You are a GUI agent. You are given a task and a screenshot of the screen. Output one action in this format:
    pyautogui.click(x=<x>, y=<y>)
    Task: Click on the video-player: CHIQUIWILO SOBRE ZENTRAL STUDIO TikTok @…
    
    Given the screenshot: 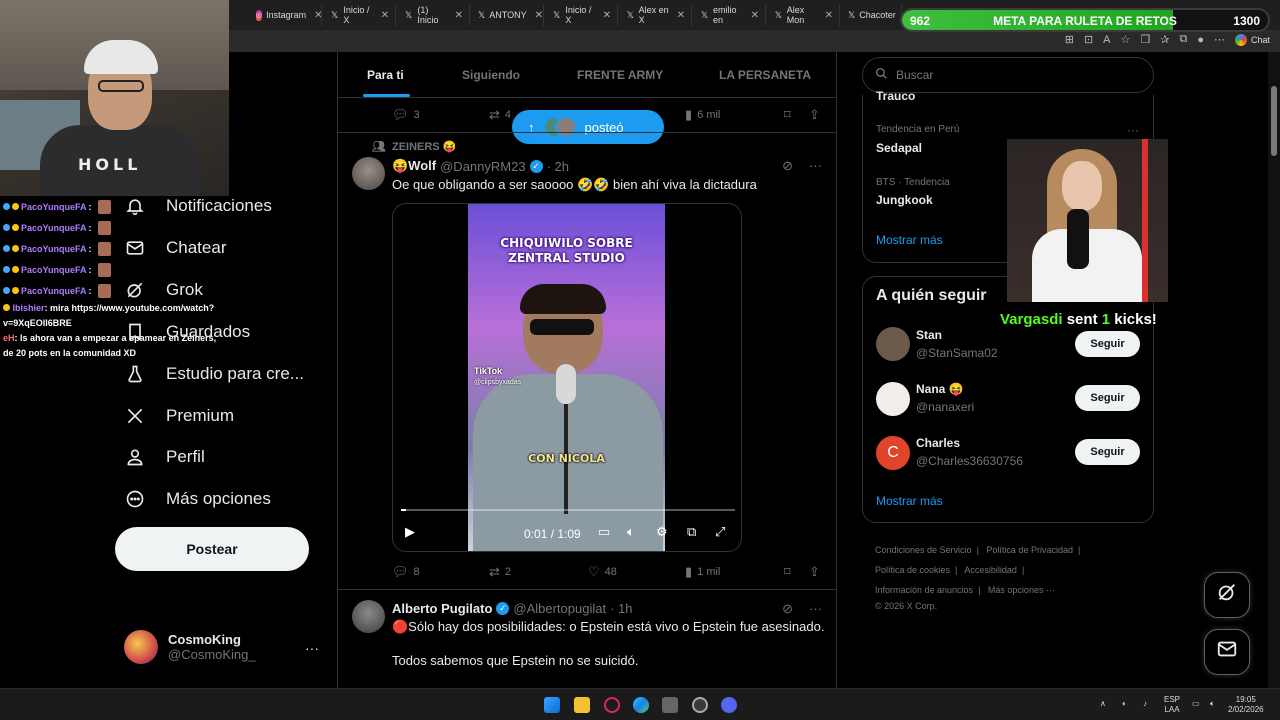 What is the action you would take?
    pyautogui.click(x=567, y=377)
    